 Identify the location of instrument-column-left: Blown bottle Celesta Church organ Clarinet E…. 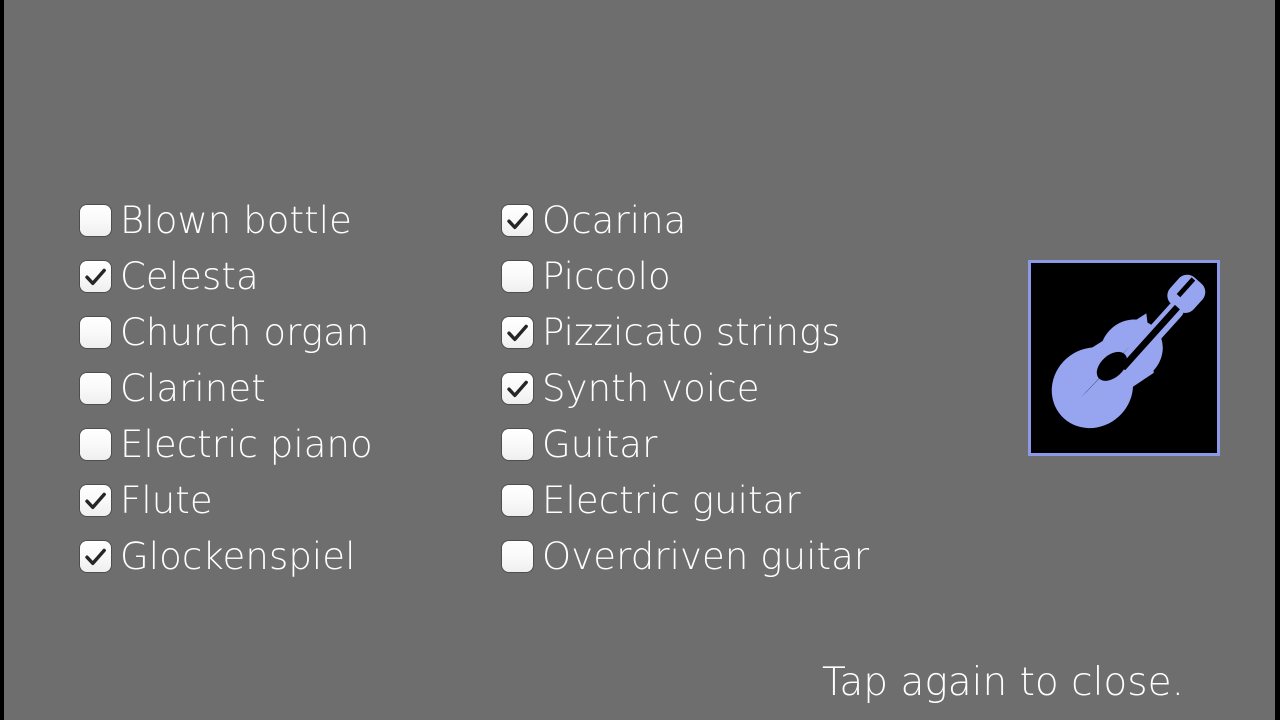
(226, 388).